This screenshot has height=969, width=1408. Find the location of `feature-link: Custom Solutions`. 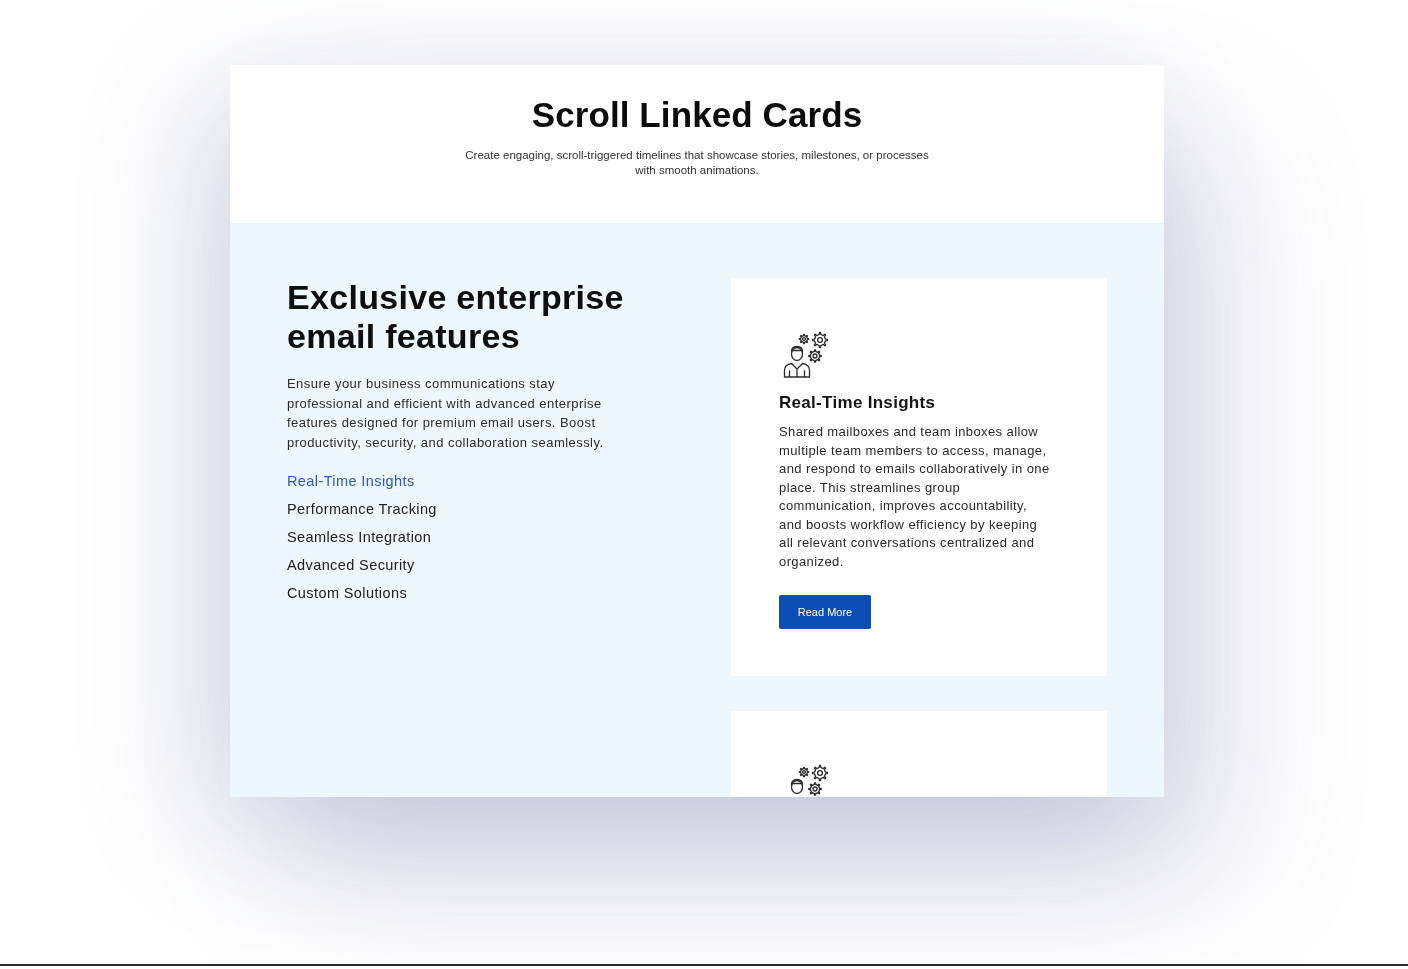

feature-link: Custom Solutions is located at coordinates (347, 593).